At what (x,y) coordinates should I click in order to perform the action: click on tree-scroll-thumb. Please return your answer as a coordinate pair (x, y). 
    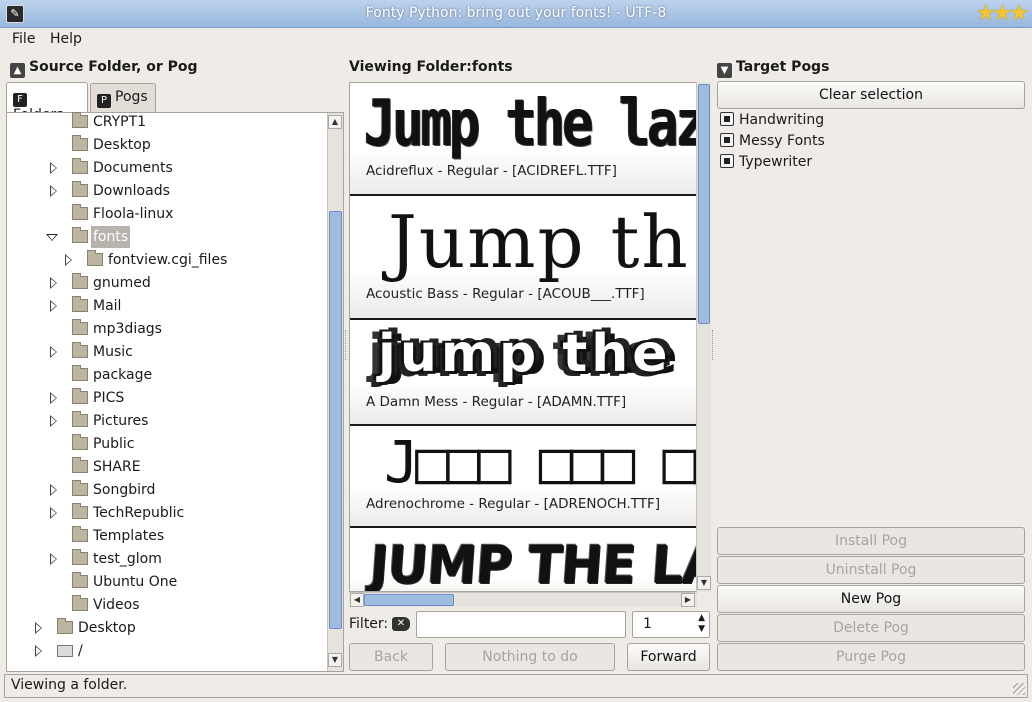
    Looking at the image, I should click on (335, 420).